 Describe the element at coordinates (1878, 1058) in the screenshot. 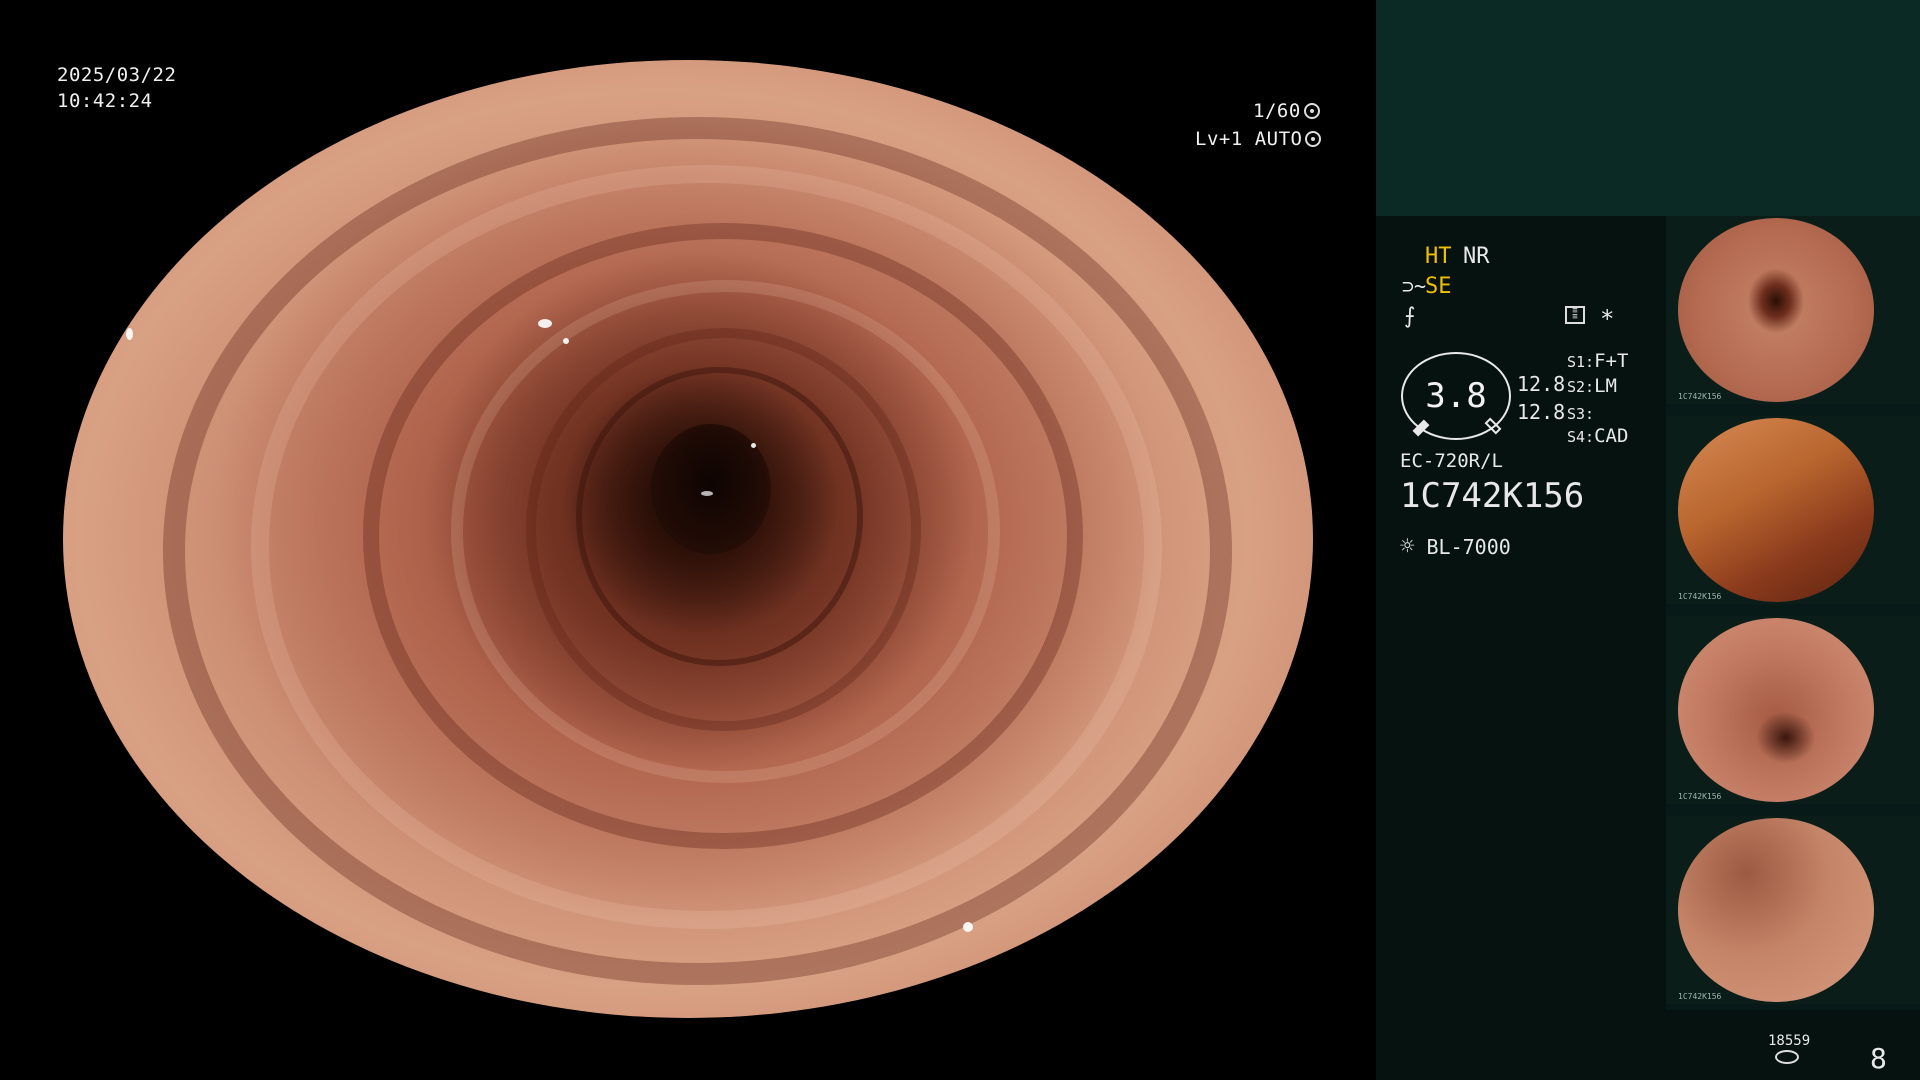

I see `page-number: 8` at that location.